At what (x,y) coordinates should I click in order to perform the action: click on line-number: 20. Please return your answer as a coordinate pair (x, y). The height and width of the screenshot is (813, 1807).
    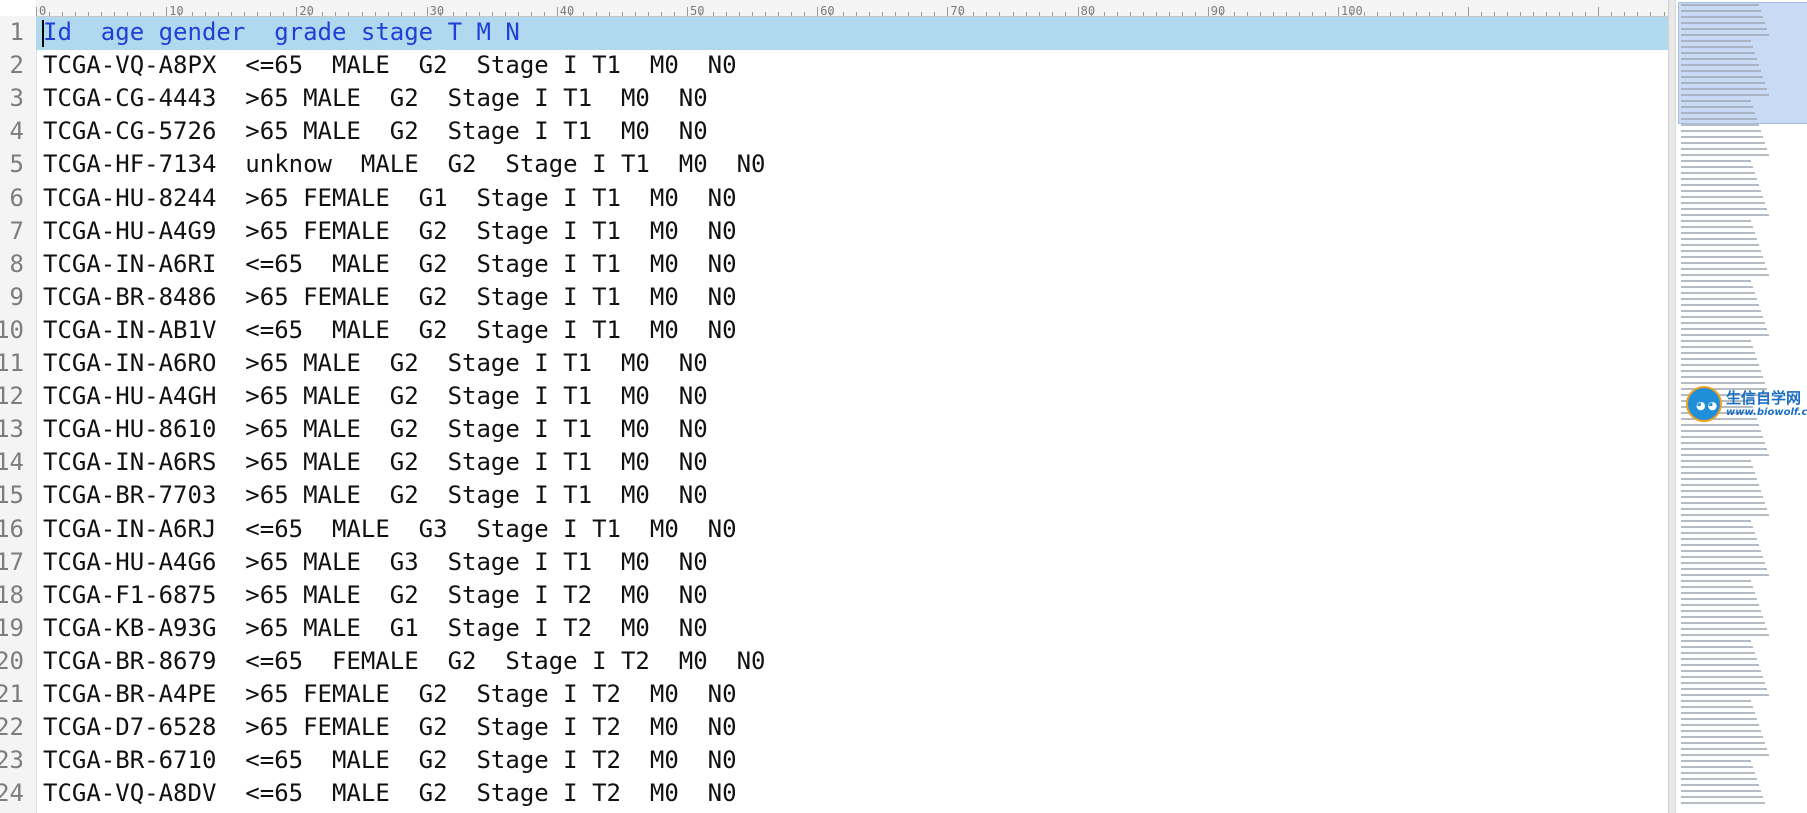
    Looking at the image, I should click on (12, 660).